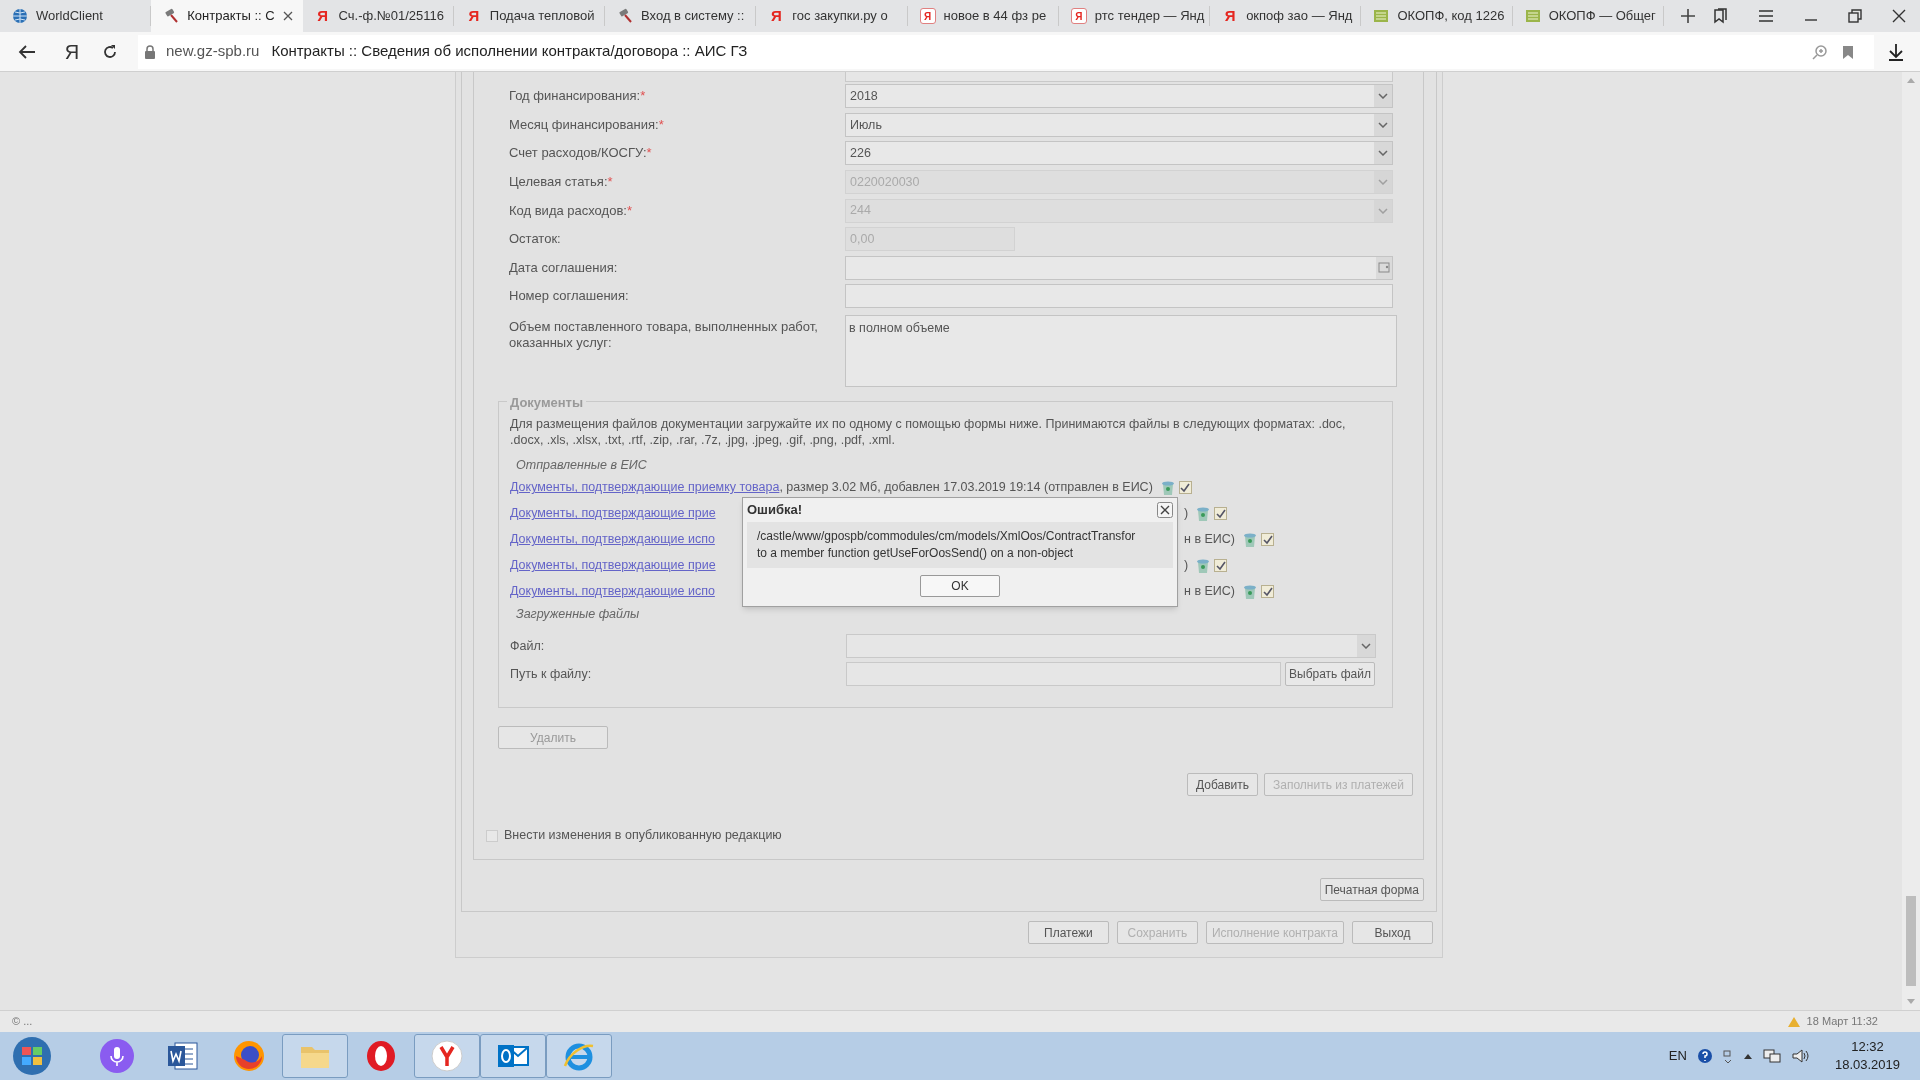 Image resolution: width=1920 pixels, height=1080 pixels. Describe the element at coordinates (1820, 51) in the screenshot. I see `zoom-icon` at that location.